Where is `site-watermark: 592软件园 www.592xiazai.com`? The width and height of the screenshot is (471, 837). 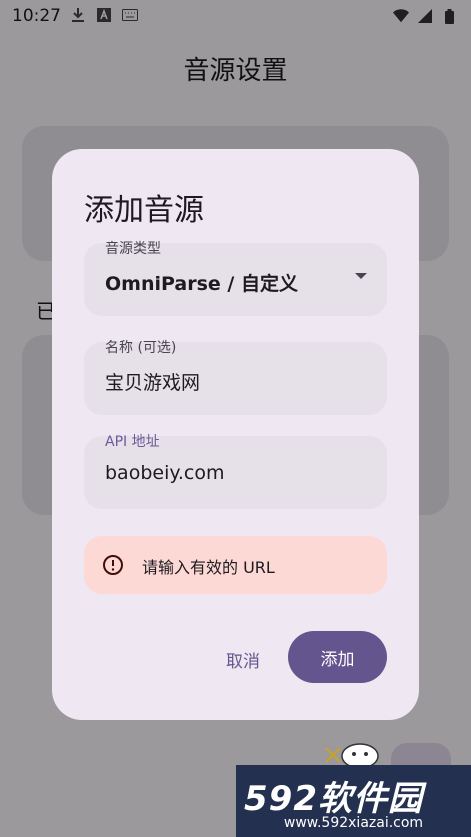 site-watermark: 592软件园 www.592xiazai.com is located at coordinates (353, 801).